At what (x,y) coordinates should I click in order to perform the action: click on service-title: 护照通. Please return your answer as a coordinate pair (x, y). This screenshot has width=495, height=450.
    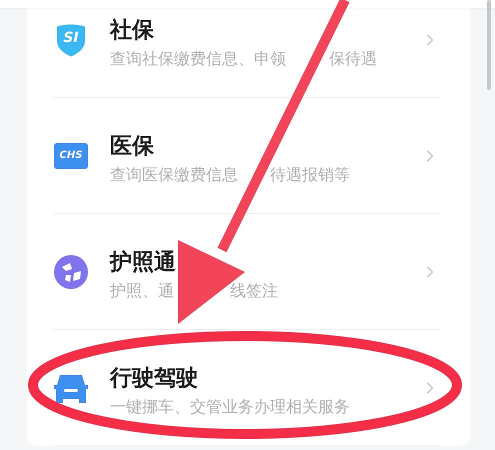
    Looking at the image, I should click on (143, 263).